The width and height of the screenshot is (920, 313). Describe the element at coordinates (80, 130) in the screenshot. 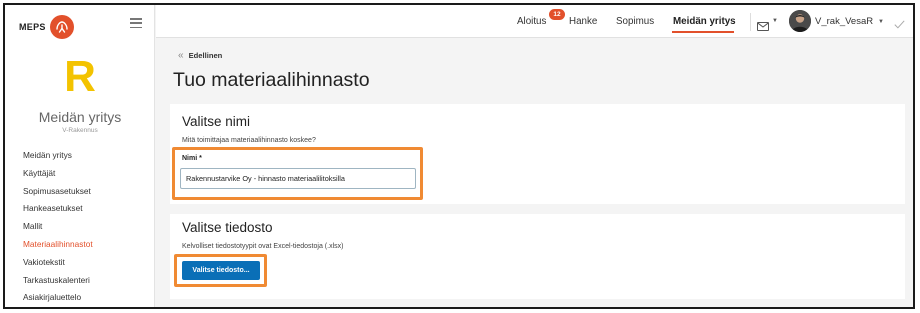

I see `company-subtitle: V-Rakennus` at that location.